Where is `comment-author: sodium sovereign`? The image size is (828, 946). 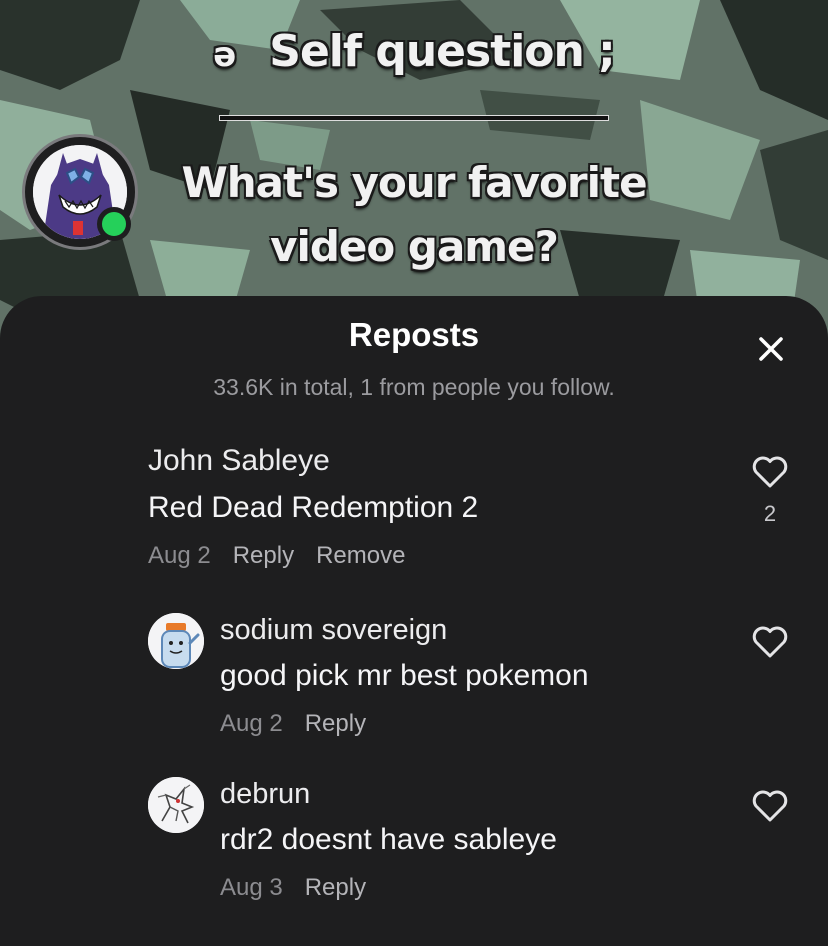 comment-author: sodium sovereign is located at coordinates (333, 630).